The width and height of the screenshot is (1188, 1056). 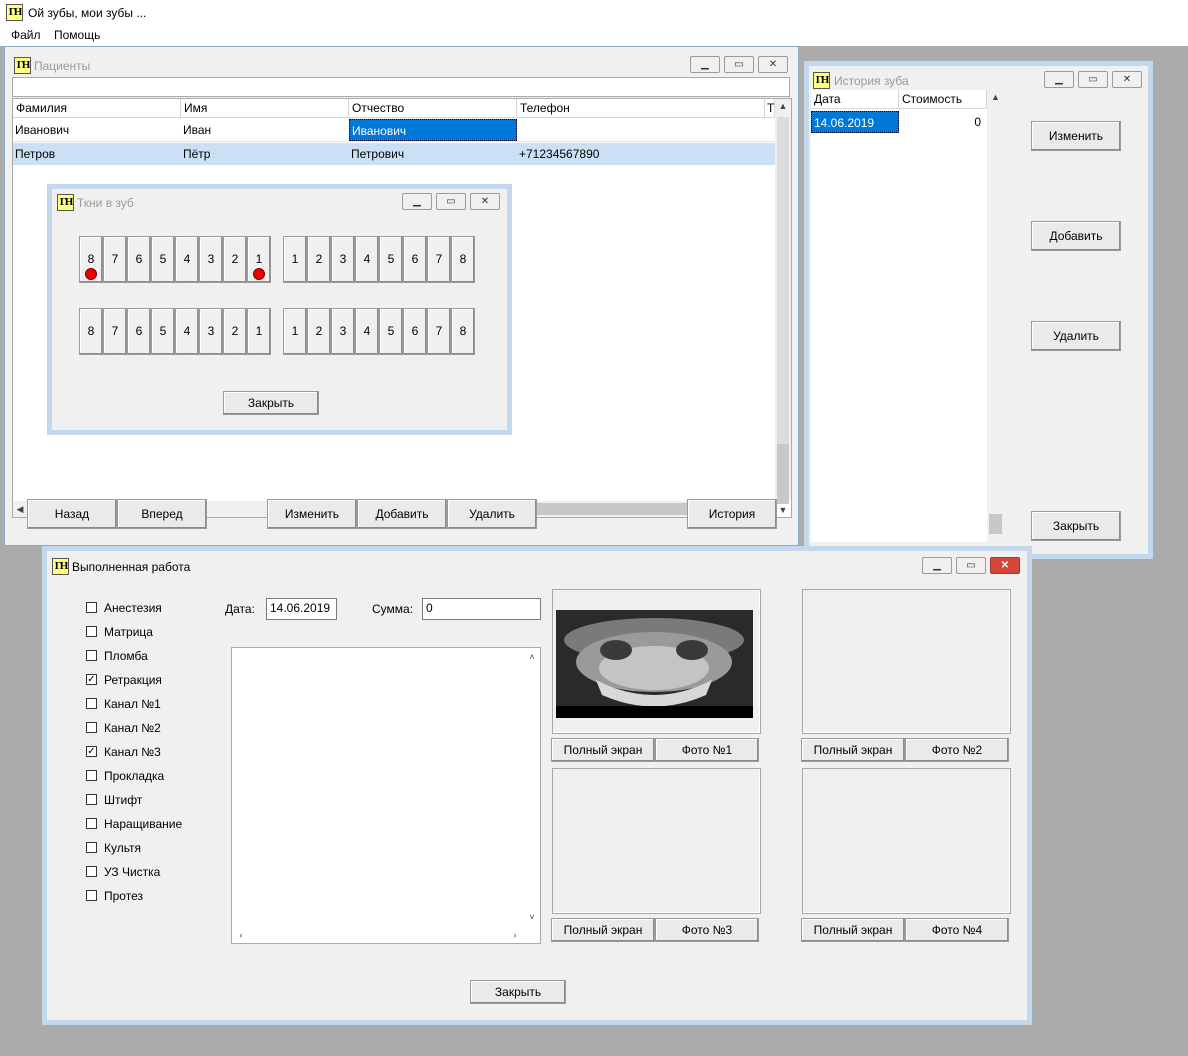 What do you see at coordinates (241, 935) in the screenshot?
I see `scroll-left-icon: ‹` at bounding box center [241, 935].